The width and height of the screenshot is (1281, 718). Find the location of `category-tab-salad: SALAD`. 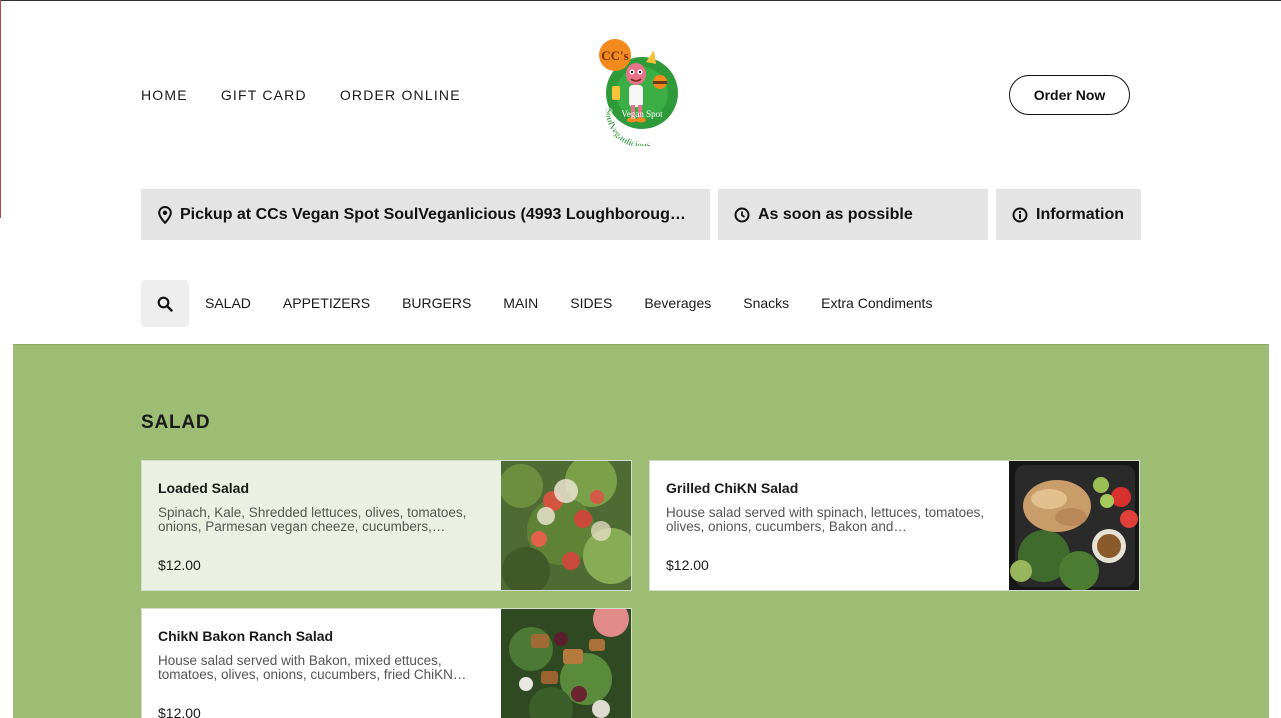

category-tab-salad: SALAD is located at coordinates (228, 303).